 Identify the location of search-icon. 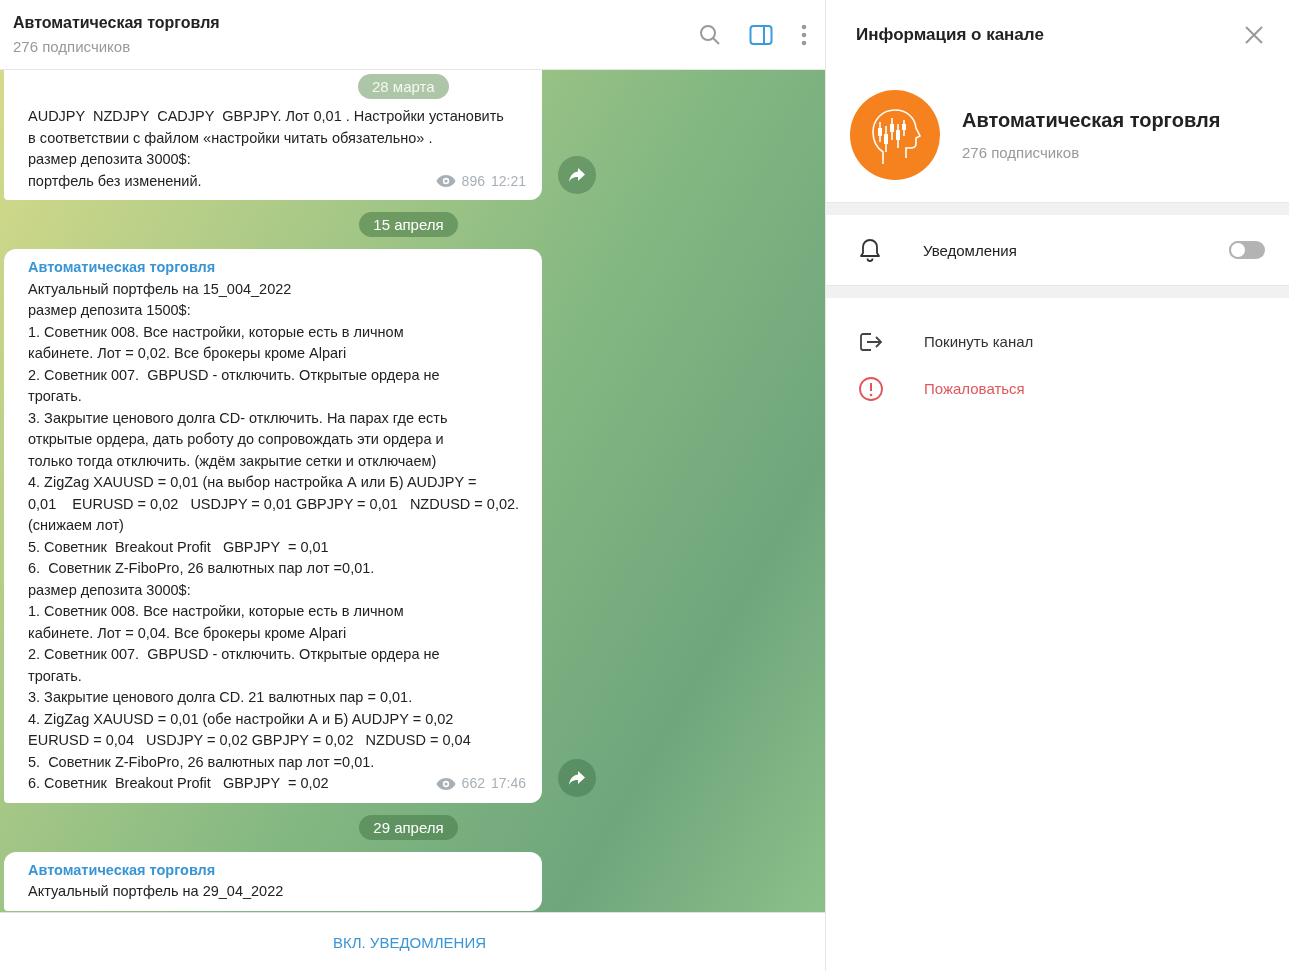
(710, 34).